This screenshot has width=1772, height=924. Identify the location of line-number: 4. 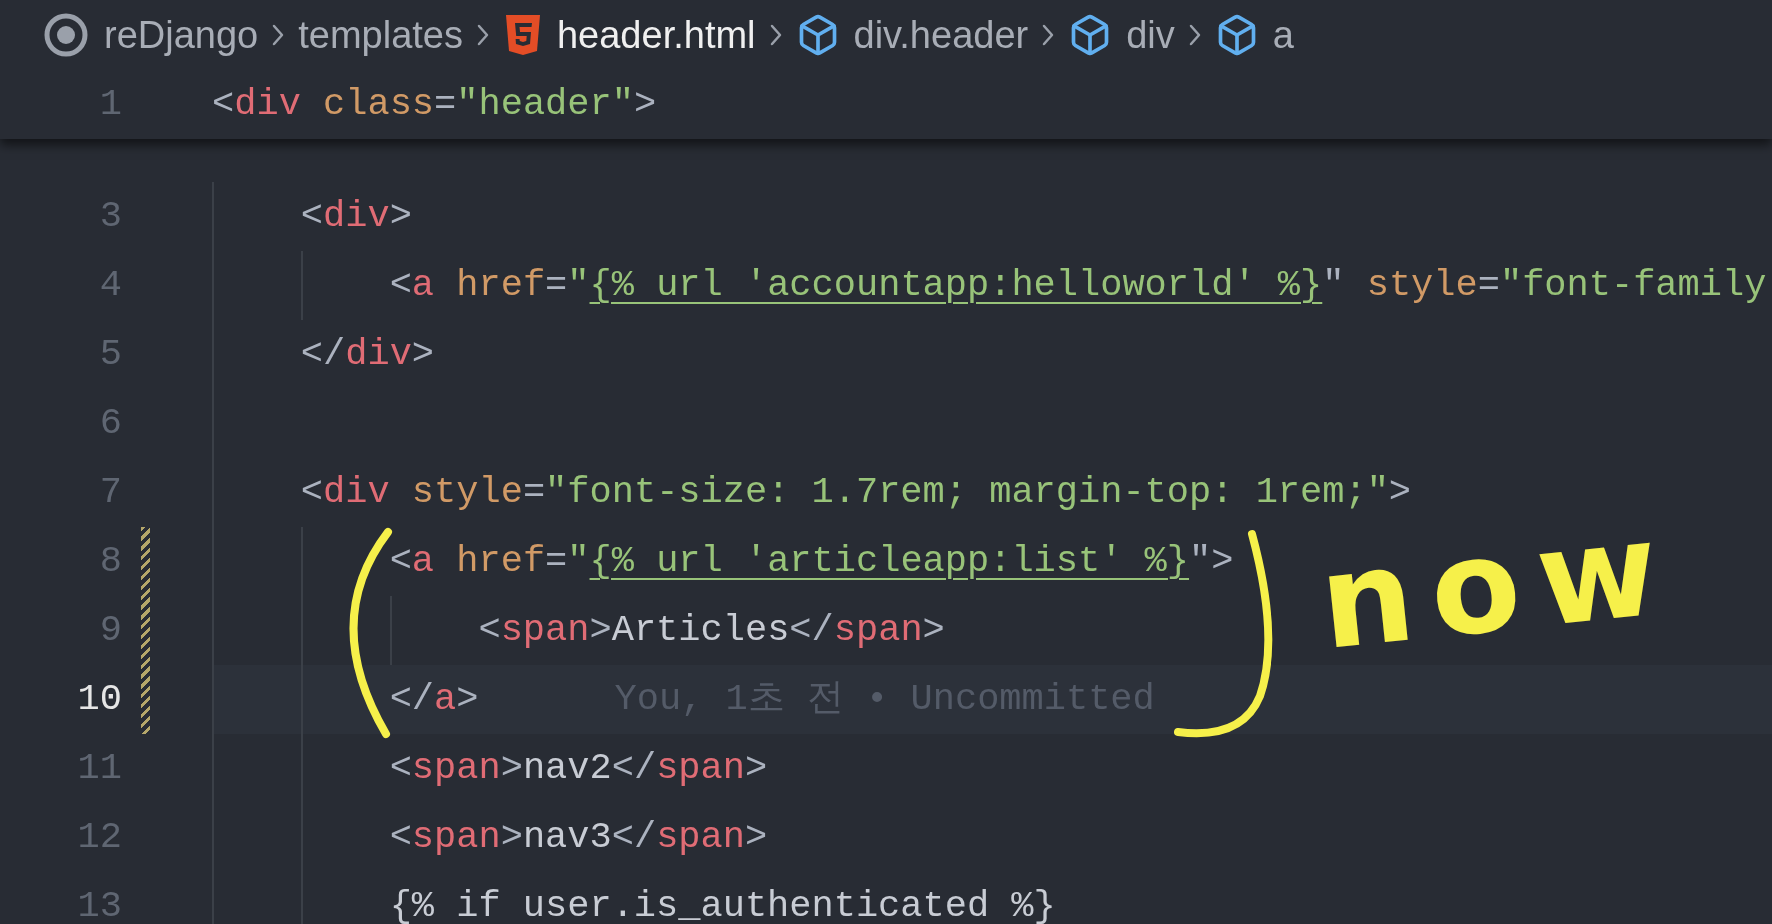
(110, 285).